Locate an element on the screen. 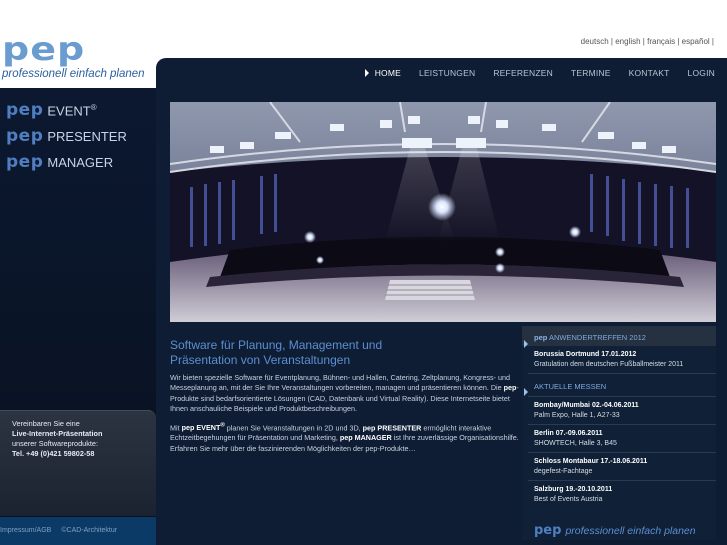 The image size is (727, 545). logo-tagline: professionell einfach planen is located at coordinates (73, 74).